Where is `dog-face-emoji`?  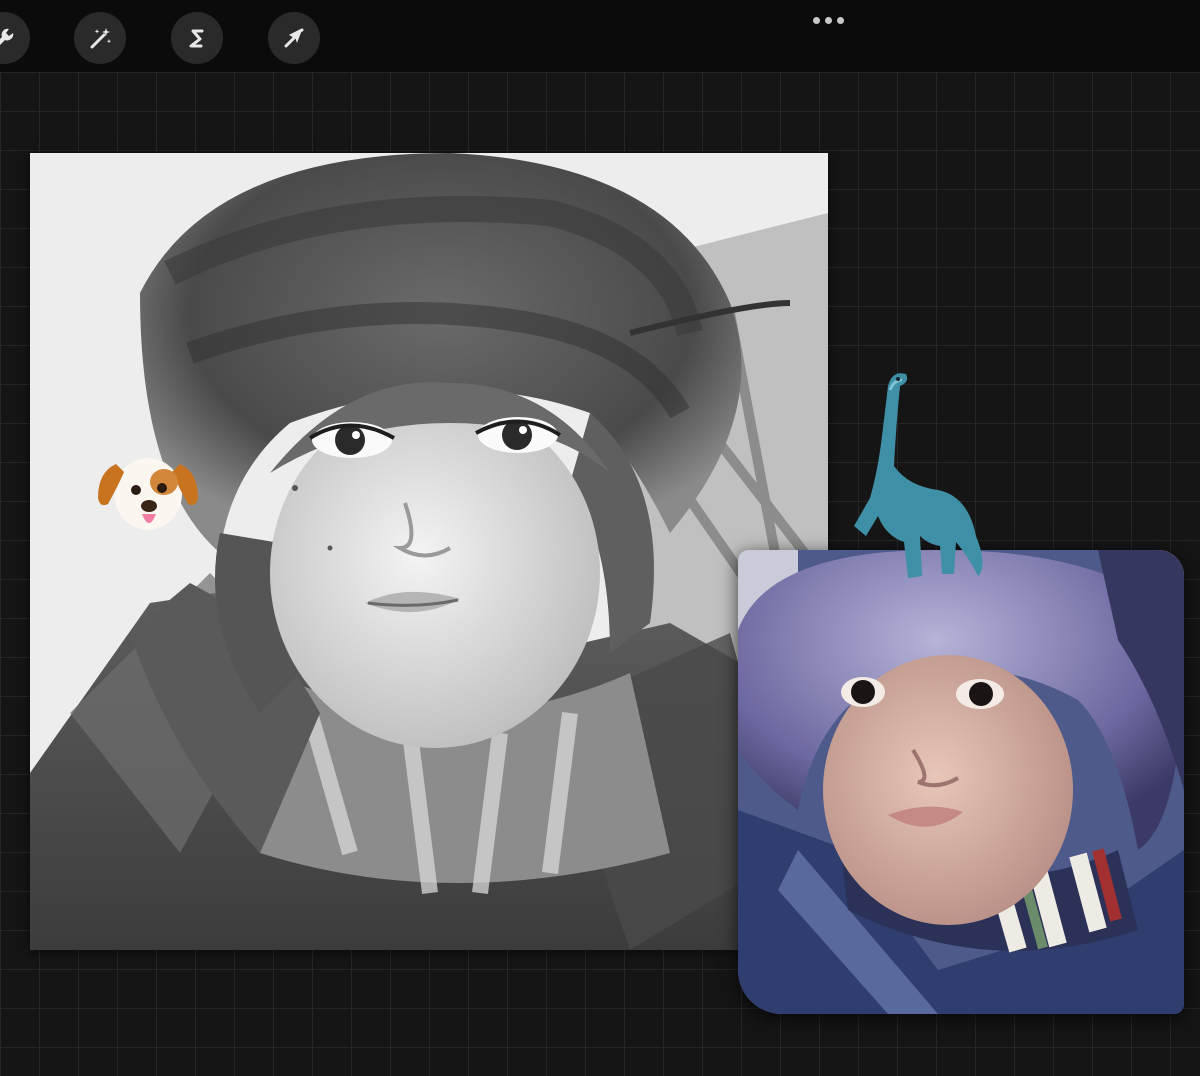
dog-face-emoji is located at coordinates (148, 490).